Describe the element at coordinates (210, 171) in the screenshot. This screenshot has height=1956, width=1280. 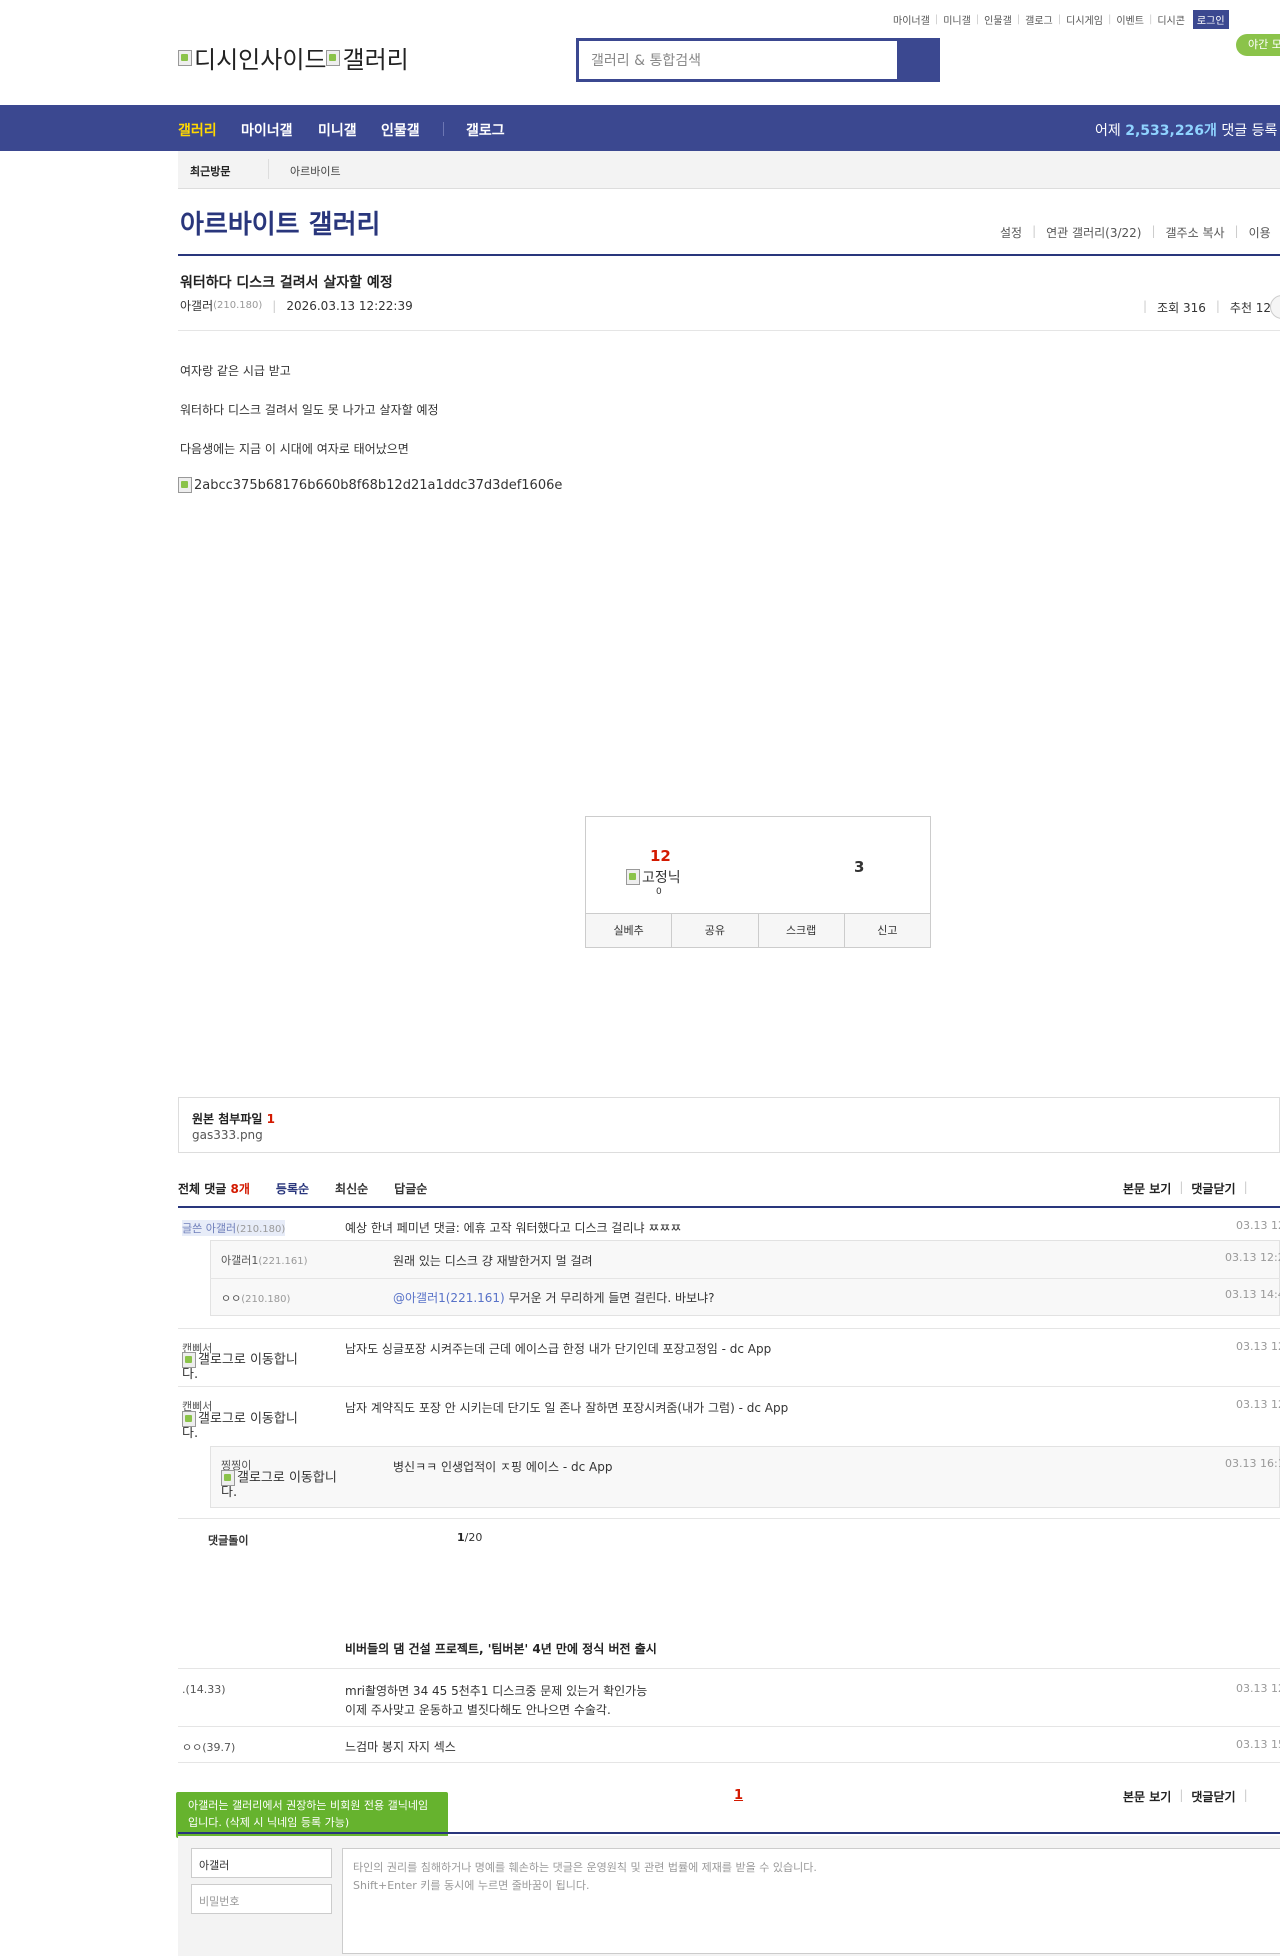
I see `recent-visit-label: 최근방문` at that location.